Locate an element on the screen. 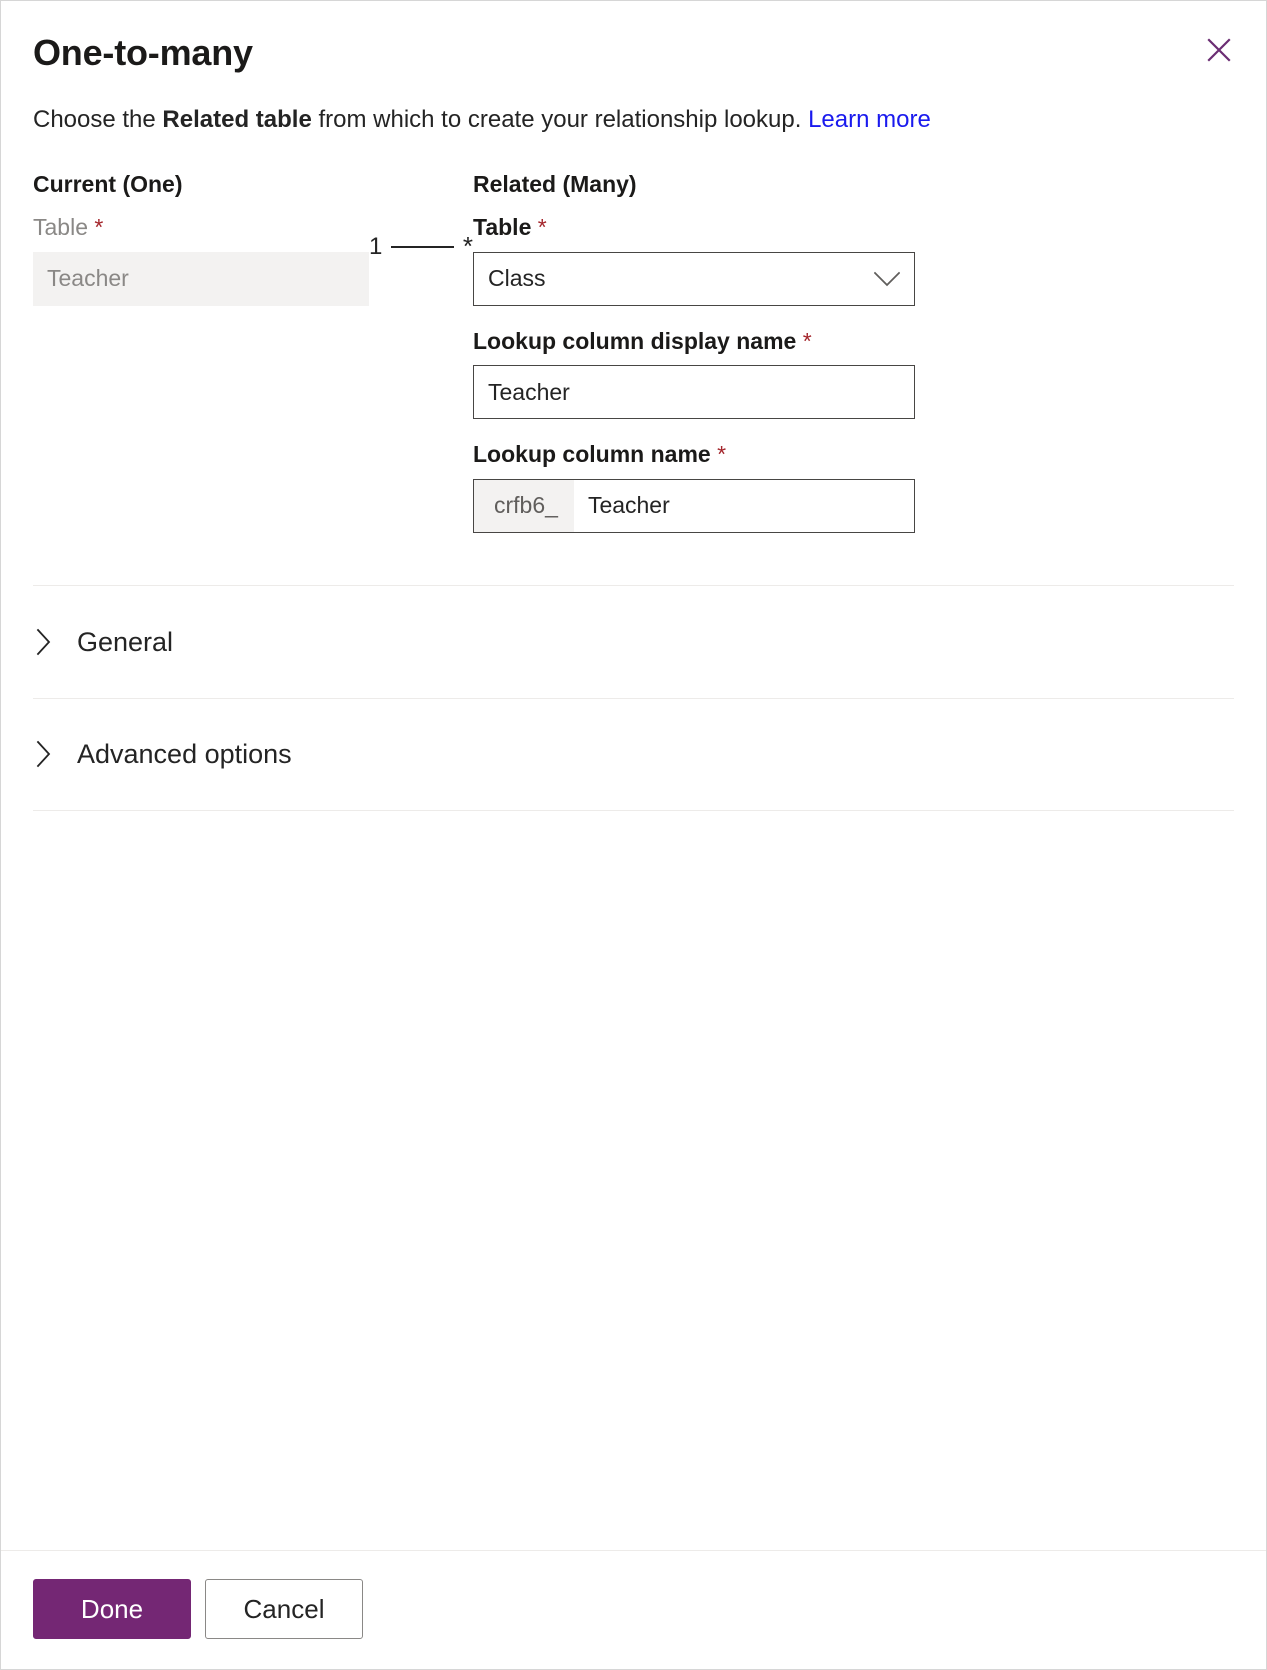 Image resolution: width=1267 pixels, height=1670 pixels. dialog-header: One-to-many is located at coordinates (633, 37).